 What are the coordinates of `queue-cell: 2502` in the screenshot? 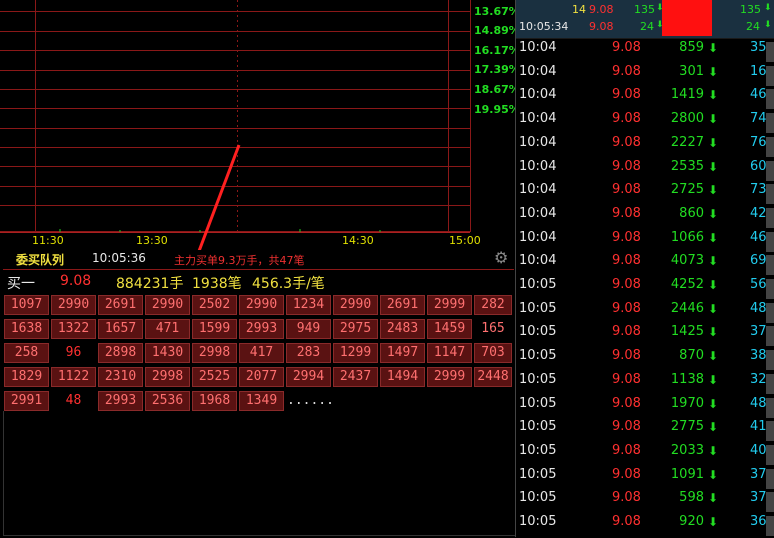 It's located at (214, 305).